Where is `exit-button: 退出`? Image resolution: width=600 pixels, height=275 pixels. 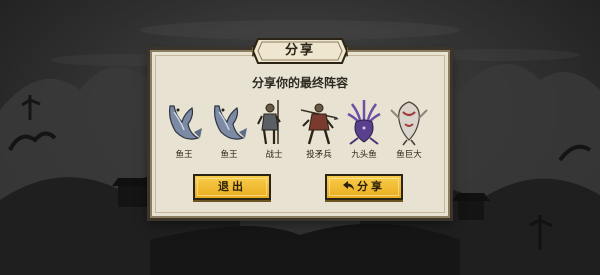
exit-button: 退出 is located at coordinates (232, 187).